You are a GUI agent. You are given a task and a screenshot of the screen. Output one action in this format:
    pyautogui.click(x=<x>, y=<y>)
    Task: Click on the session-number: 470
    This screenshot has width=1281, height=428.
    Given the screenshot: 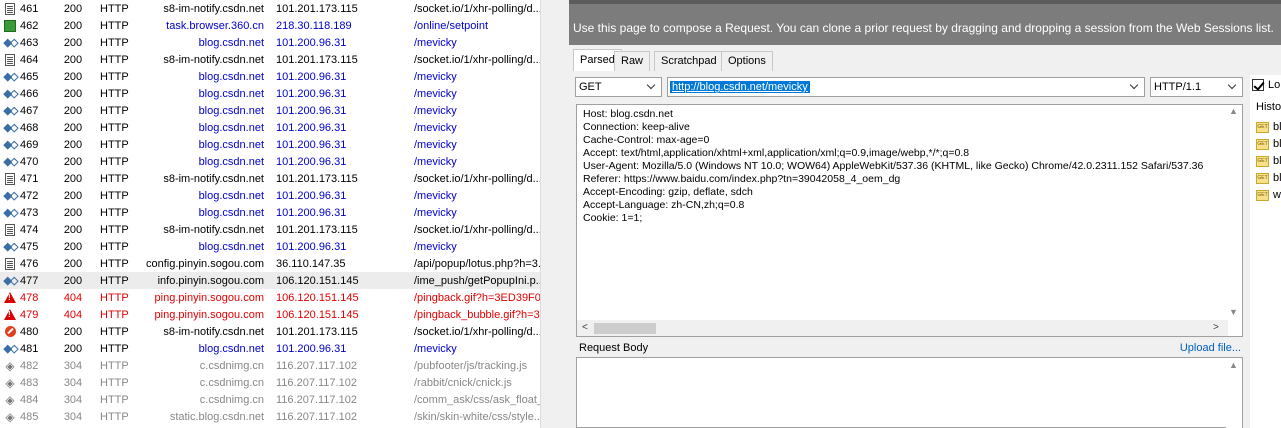 What is the action you would take?
    pyautogui.click(x=29, y=161)
    